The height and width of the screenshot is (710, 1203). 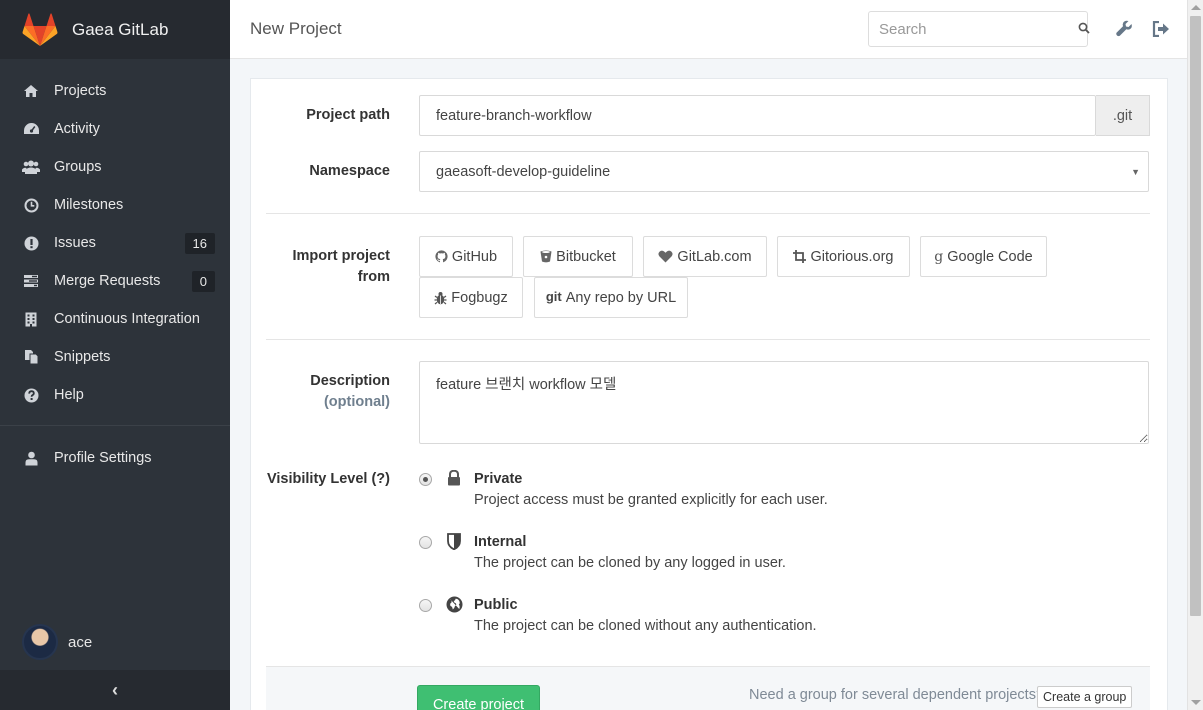 I want to click on git-icon: git, so click(x=553, y=296).